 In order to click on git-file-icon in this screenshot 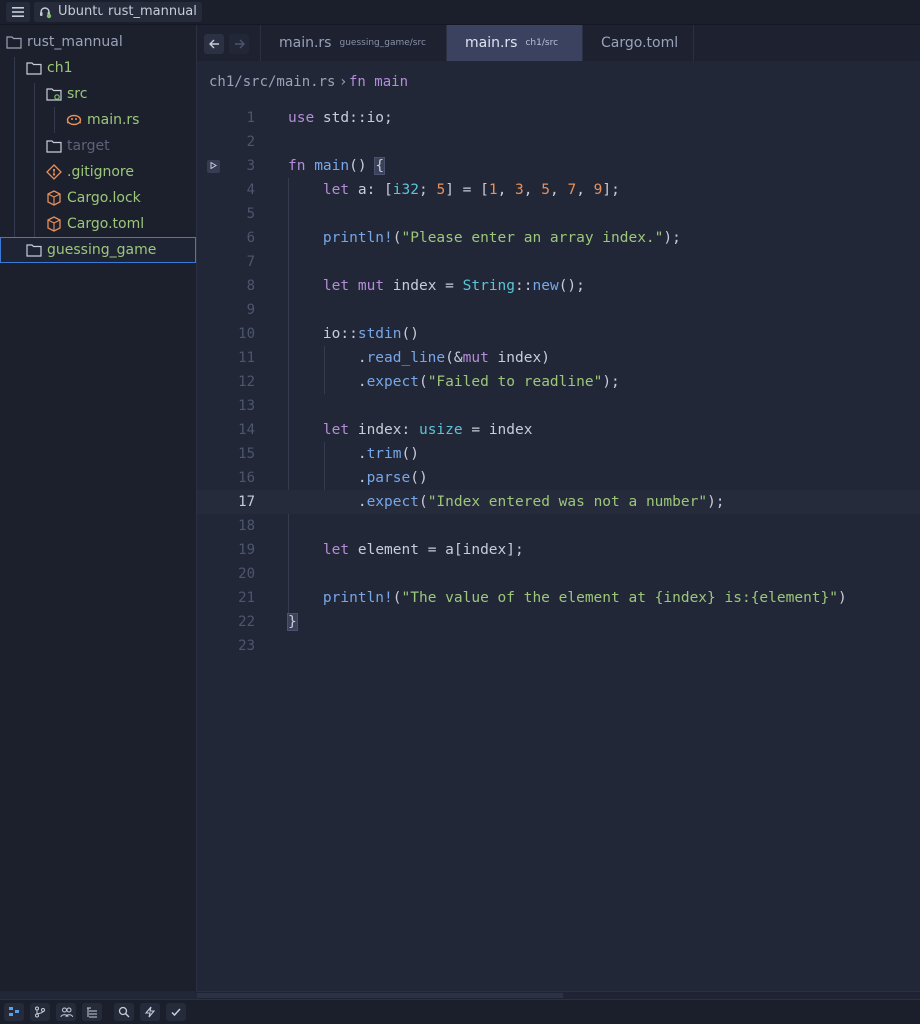, I will do `click(54, 172)`.